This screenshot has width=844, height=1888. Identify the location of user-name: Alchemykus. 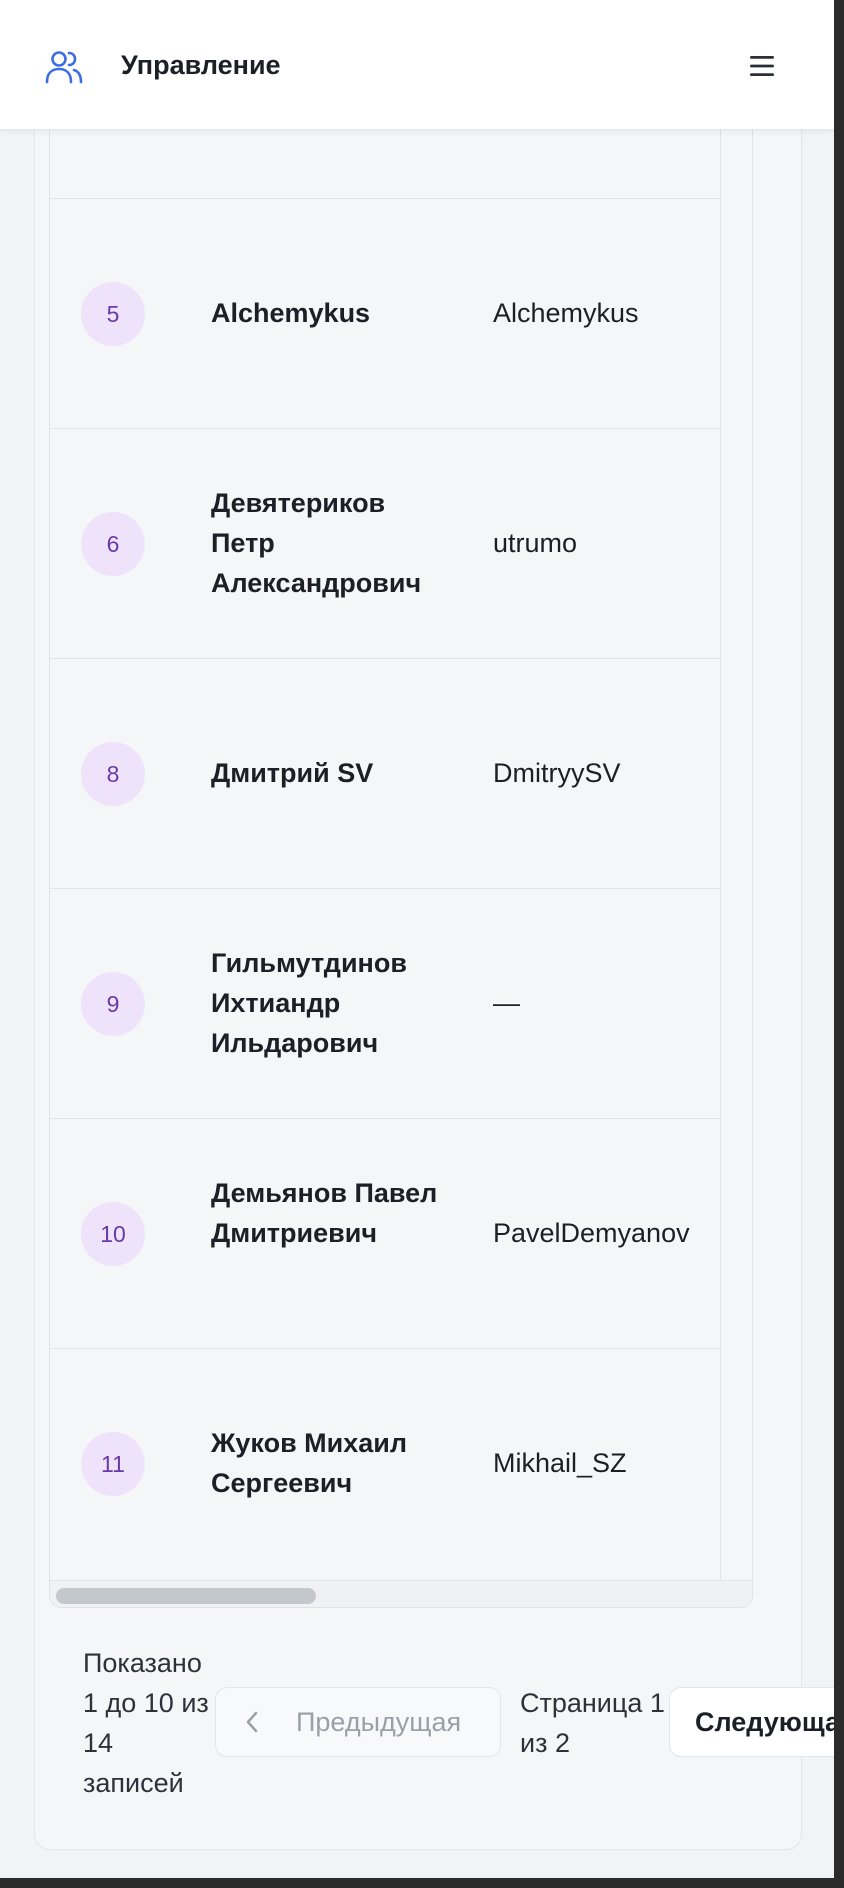
(291, 313).